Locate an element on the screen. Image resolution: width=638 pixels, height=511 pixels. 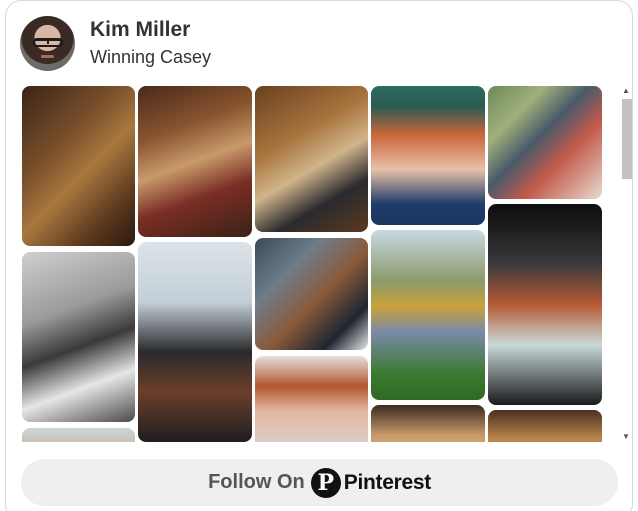
scroll-up-arrow-icon: ▲ is located at coordinates (626, 91).